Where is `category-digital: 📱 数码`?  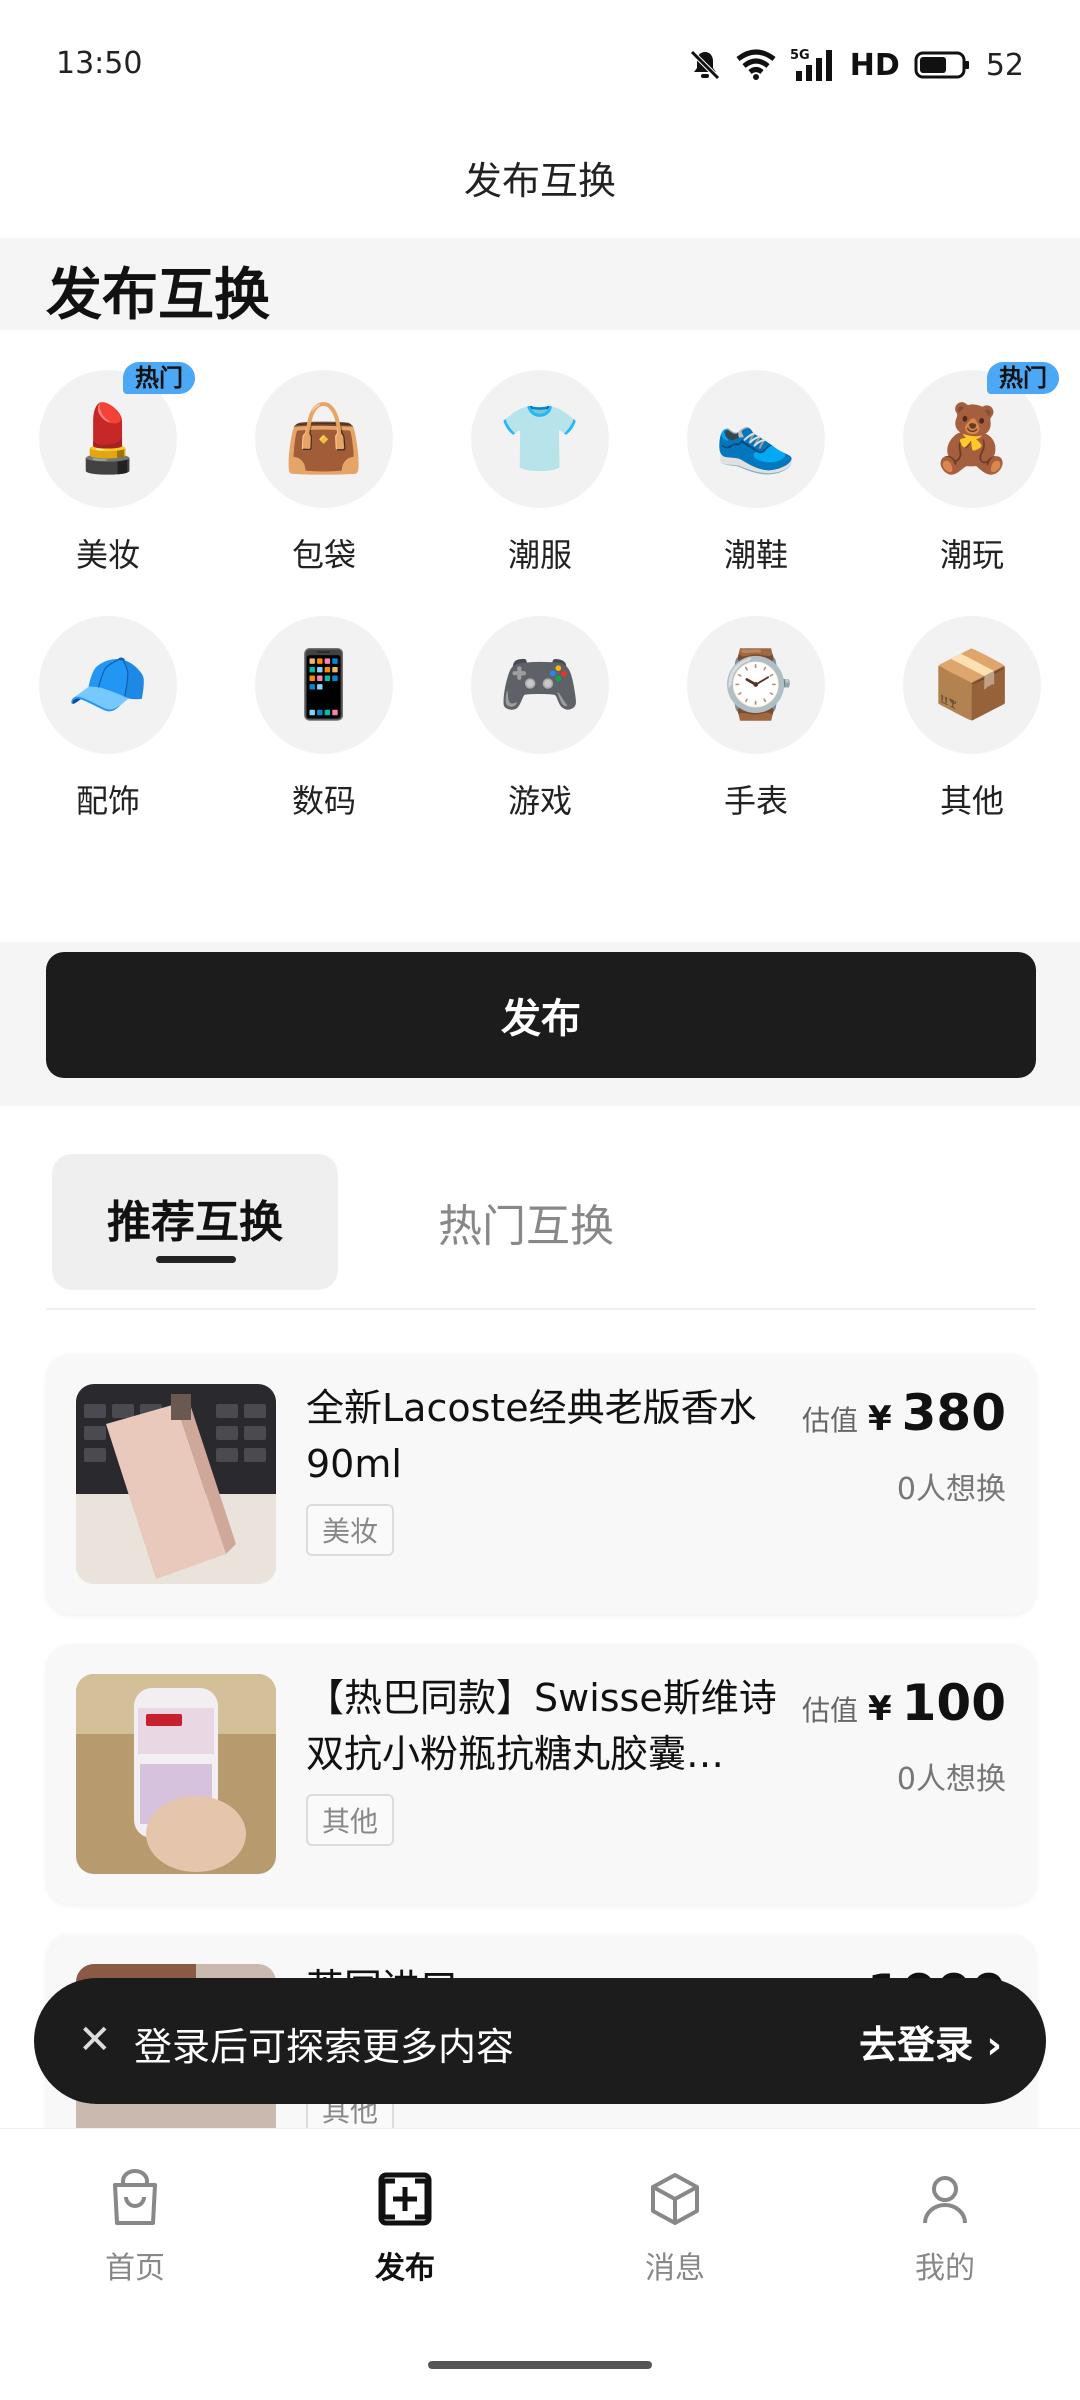
category-digital: 📱 数码 is located at coordinates (324, 719).